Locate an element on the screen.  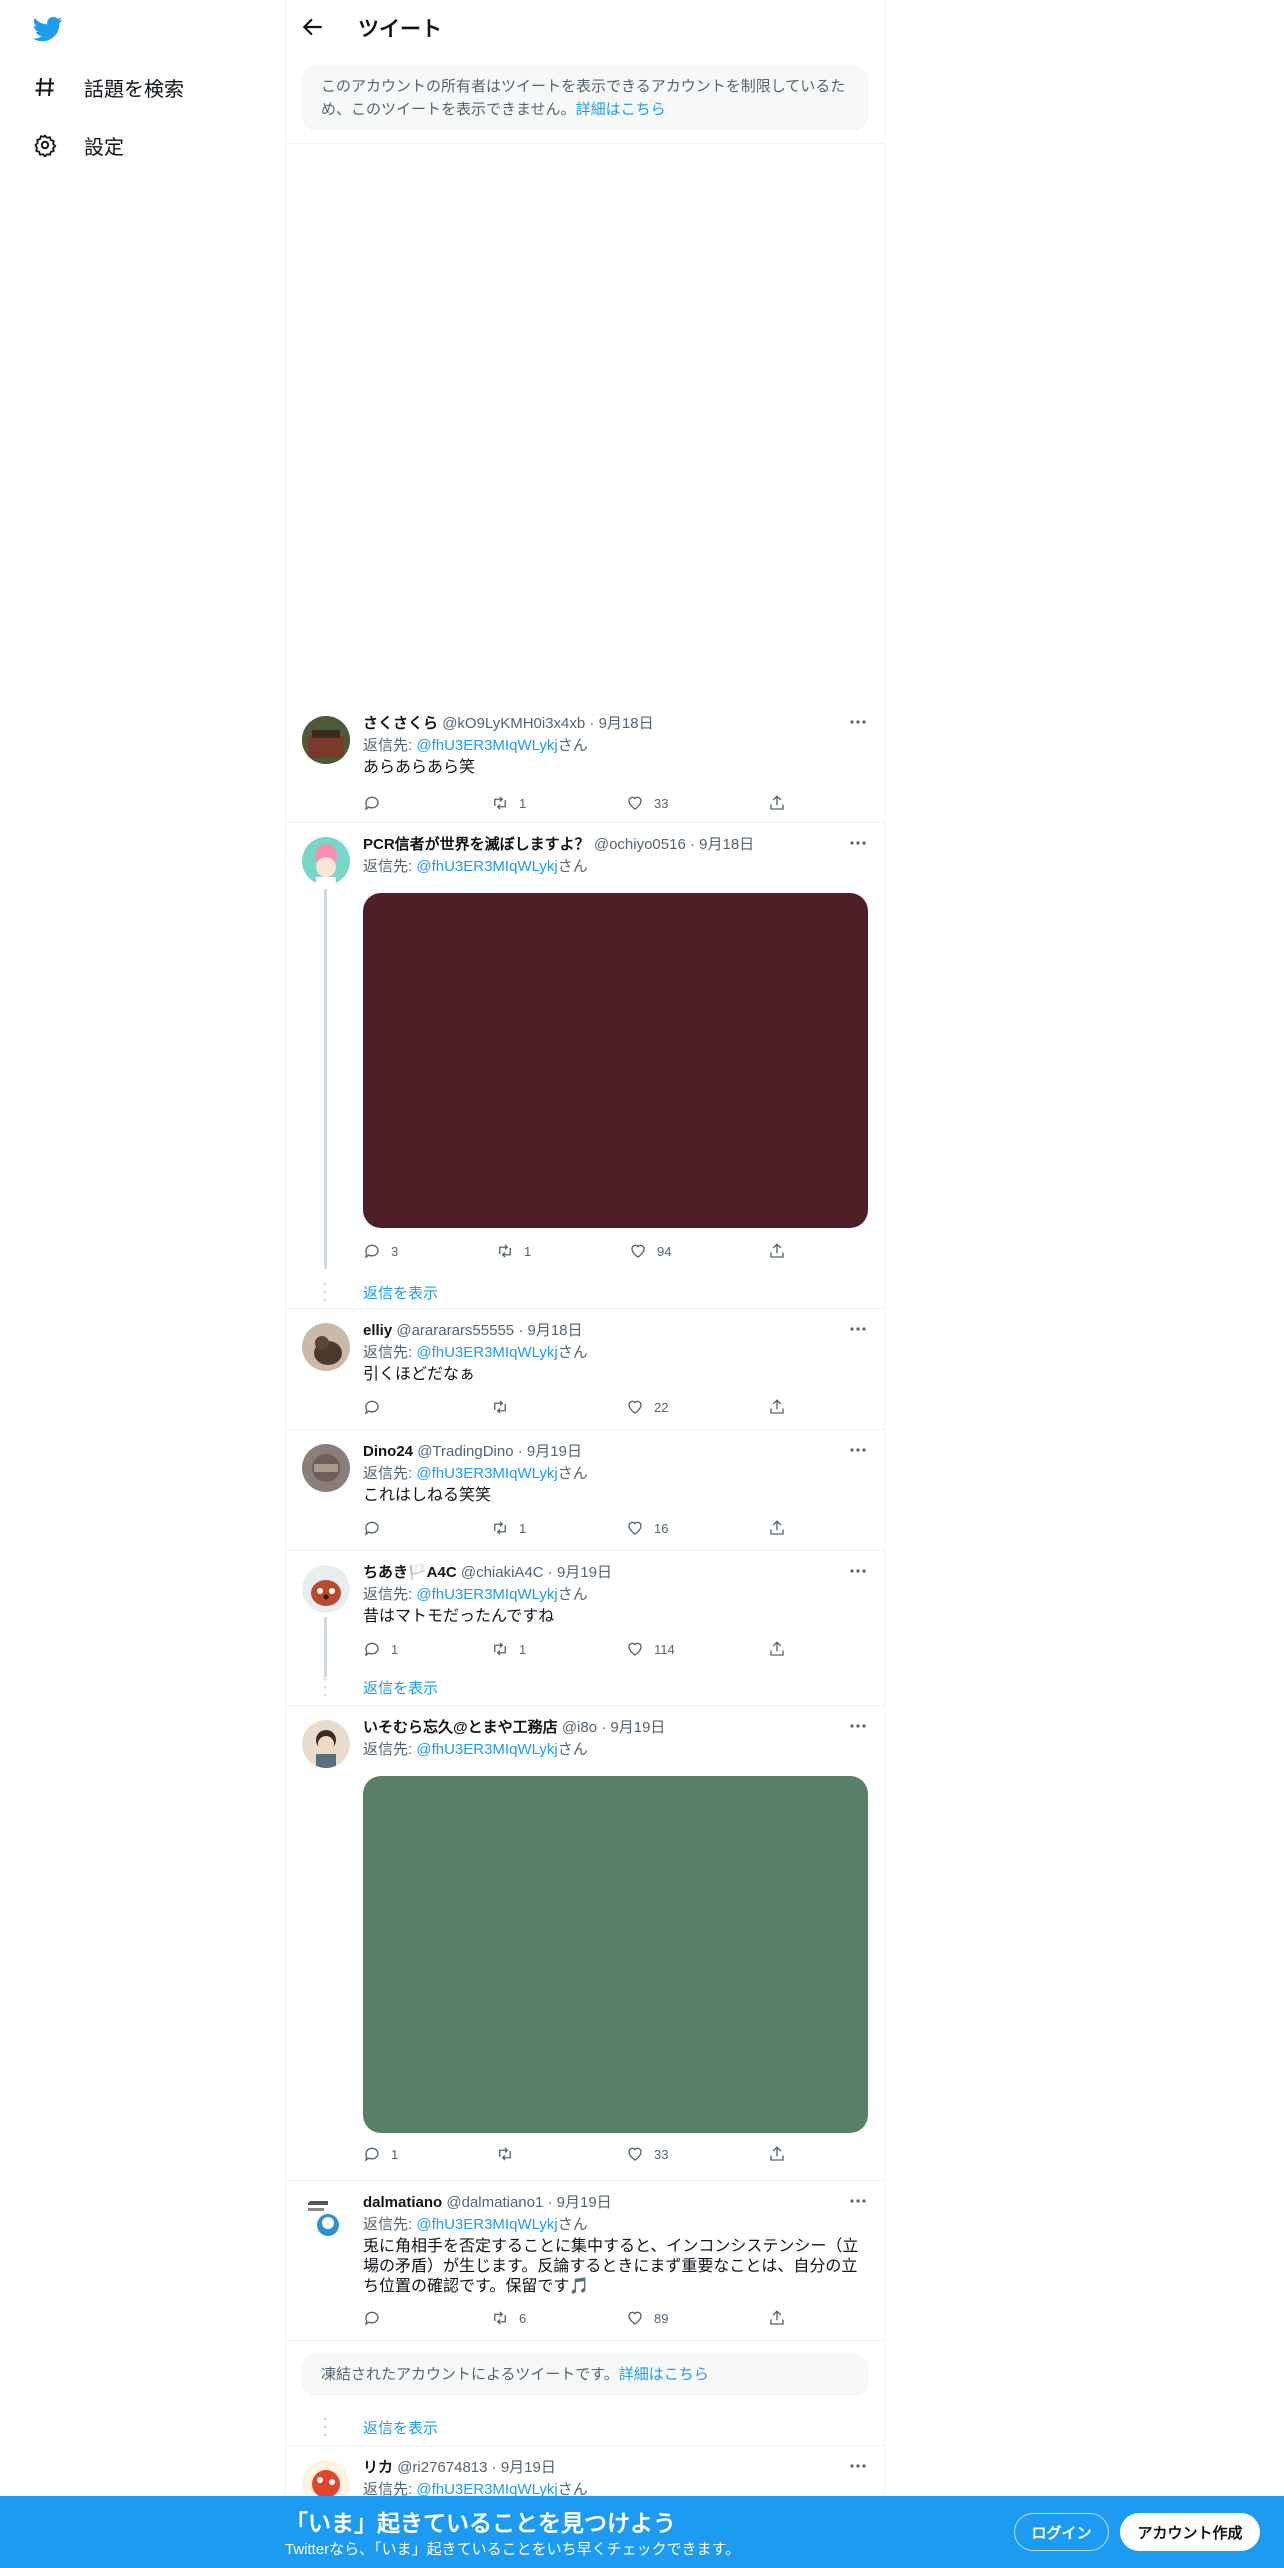
retweet-button: 6 is located at coordinates (508, 2318).